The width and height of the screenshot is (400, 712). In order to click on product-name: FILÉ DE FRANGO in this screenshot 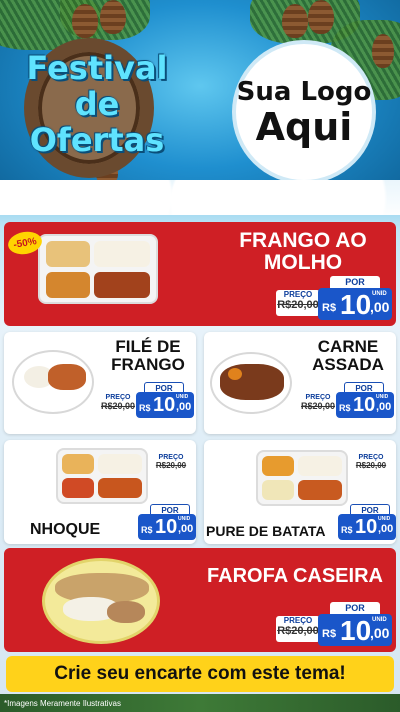, I will do `click(148, 356)`.